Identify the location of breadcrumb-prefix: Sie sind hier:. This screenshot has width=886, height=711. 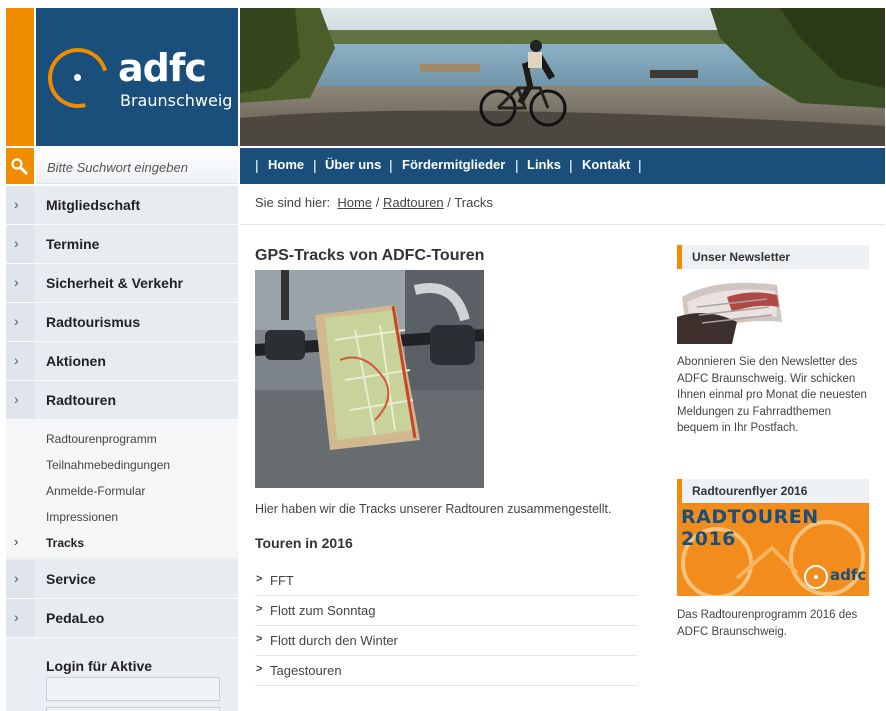
(293, 202).